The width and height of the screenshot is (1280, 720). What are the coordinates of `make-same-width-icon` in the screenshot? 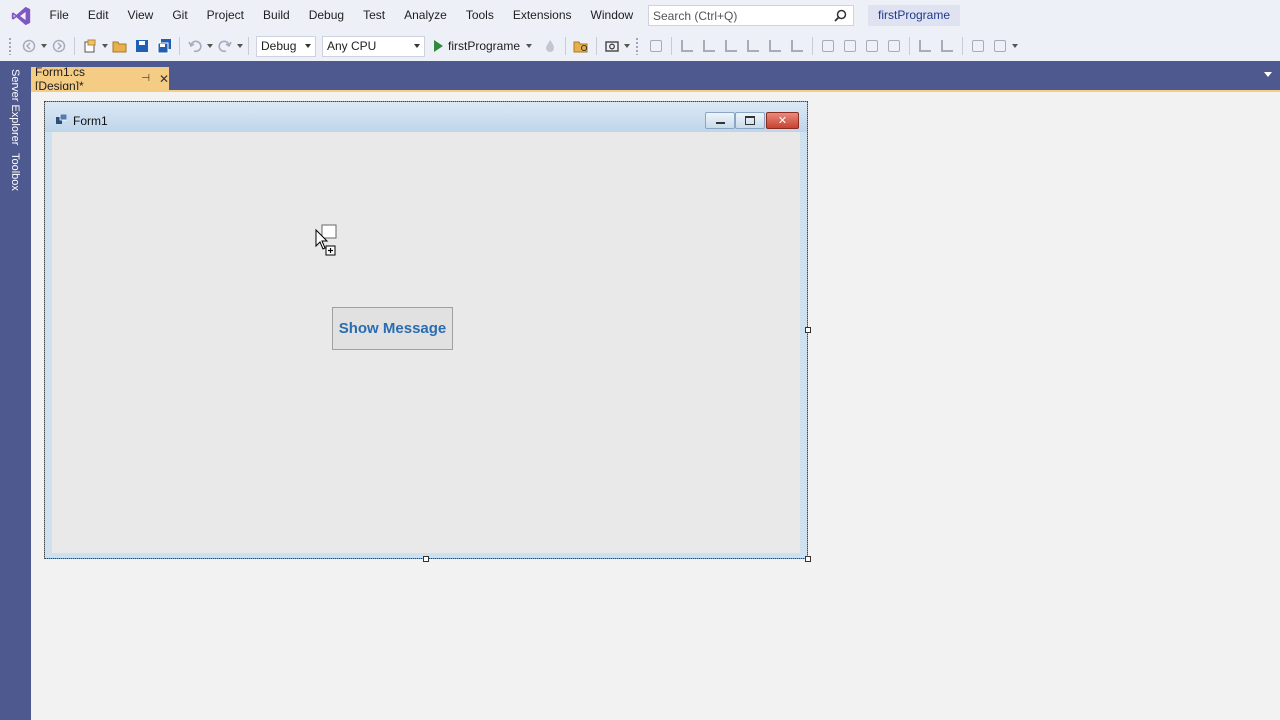 It's located at (828, 46).